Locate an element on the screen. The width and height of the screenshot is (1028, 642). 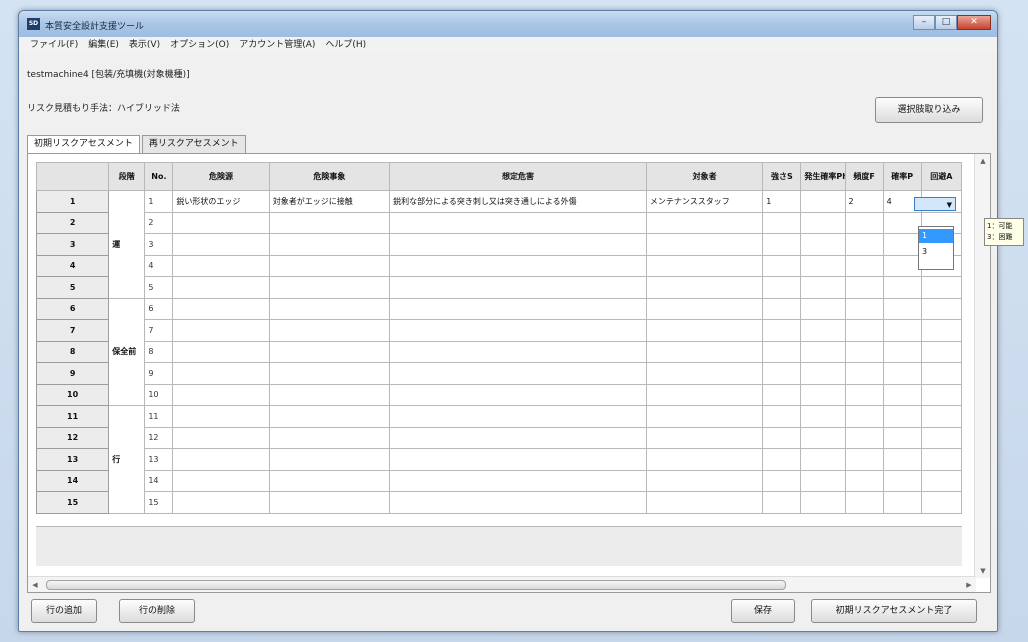
row-header: 14 is located at coordinates (72, 480).